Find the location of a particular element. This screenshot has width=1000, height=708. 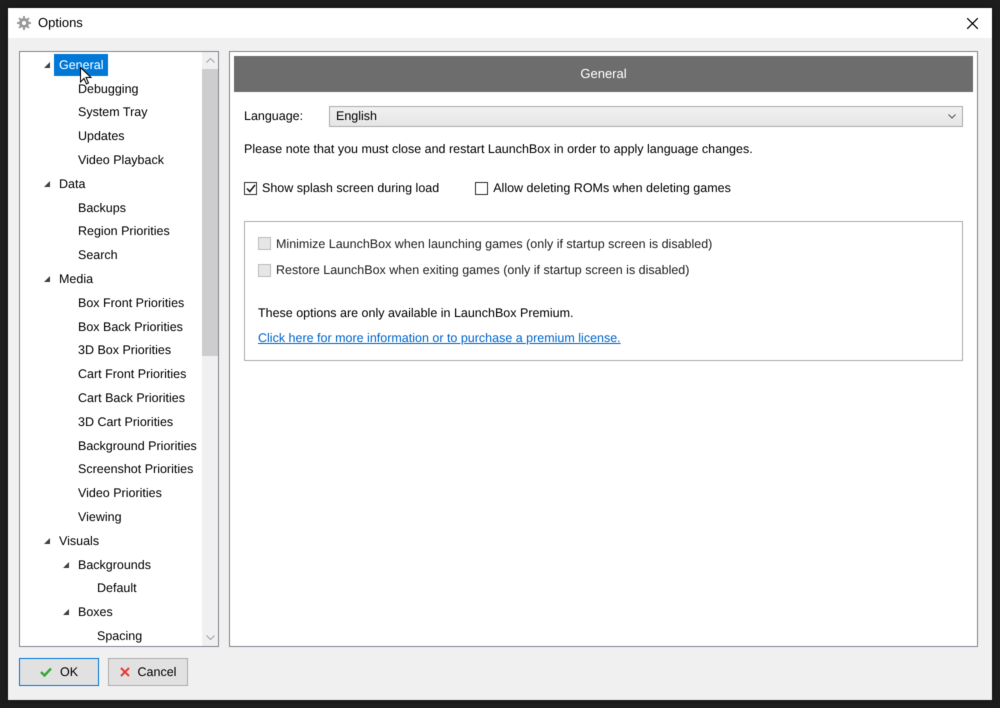

scroll-thumb is located at coordinates (210, 212).